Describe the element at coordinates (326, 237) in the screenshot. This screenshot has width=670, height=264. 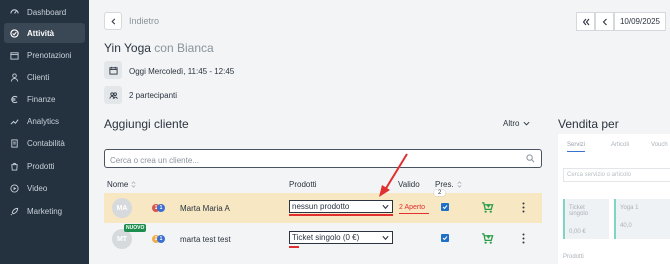
I see `product-select-value: Ticket singolo (0 €)` at that location.